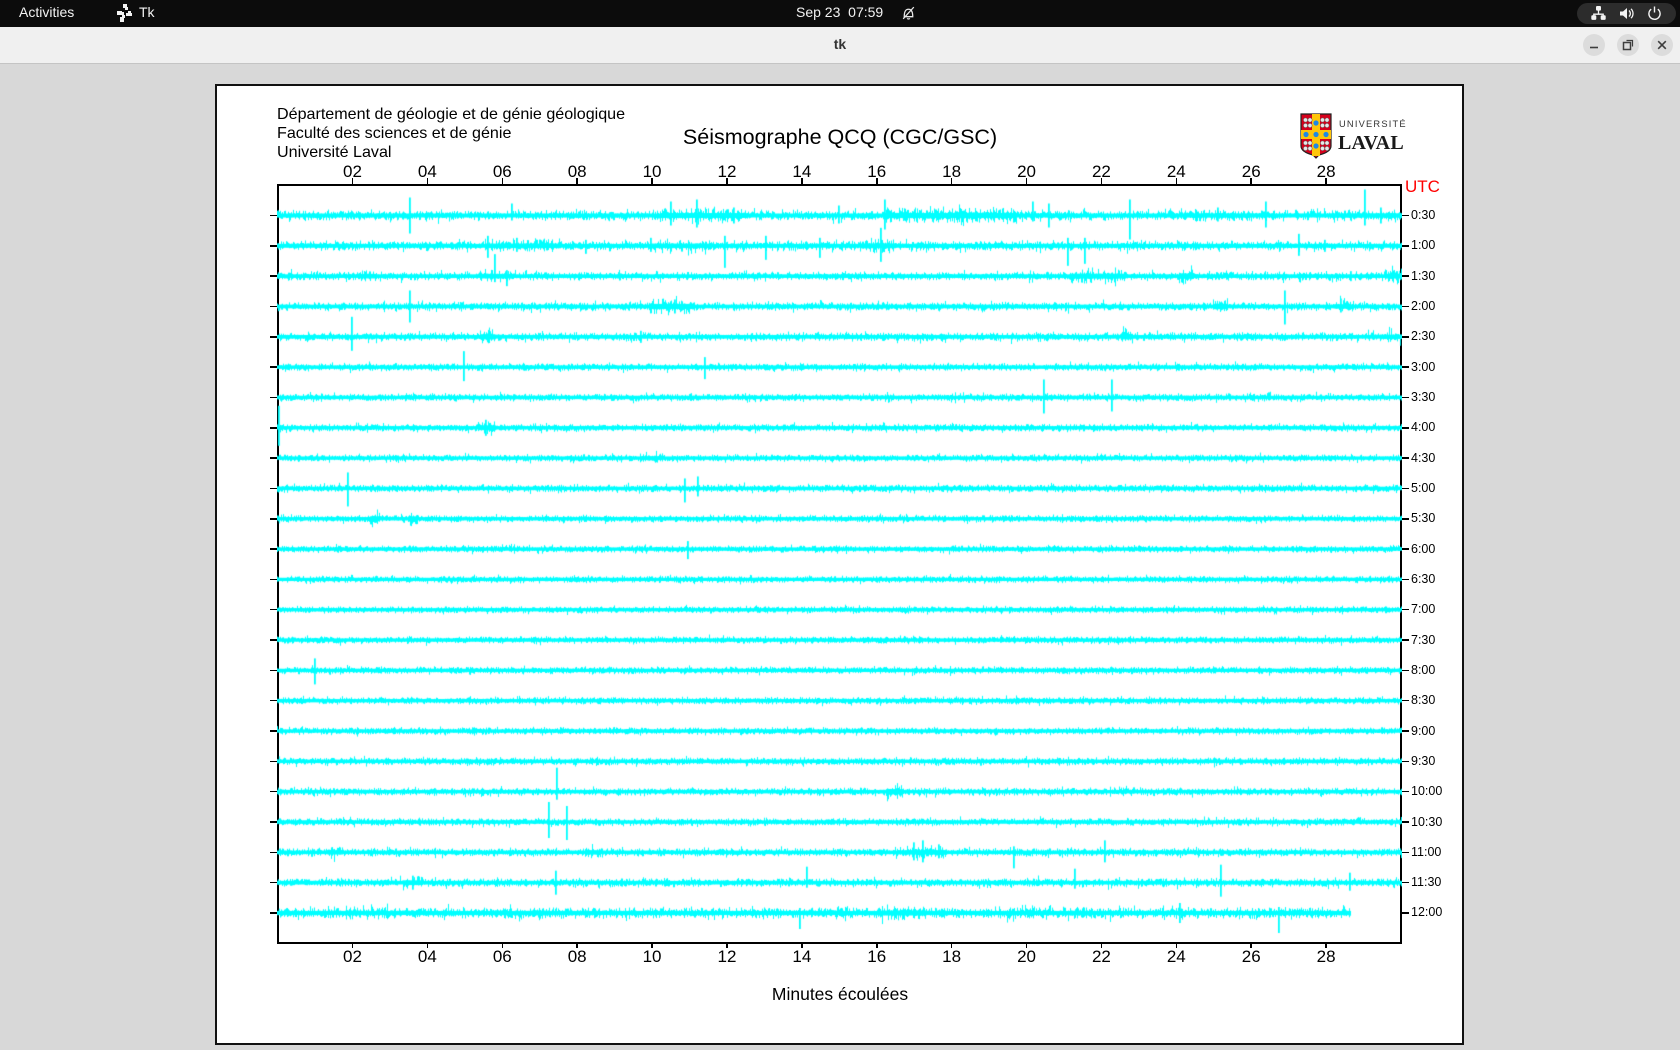  I want to click on svg-text: LAVAL, so click(1371, 143).